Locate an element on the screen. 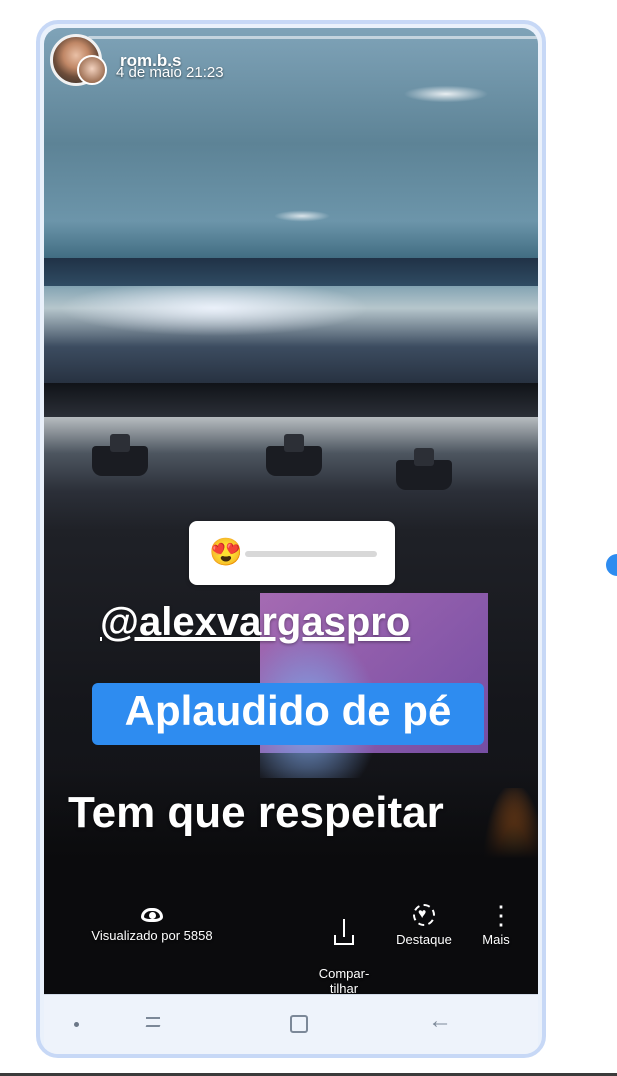  nav-indicator-dot is located at coordinates (76, 1024).